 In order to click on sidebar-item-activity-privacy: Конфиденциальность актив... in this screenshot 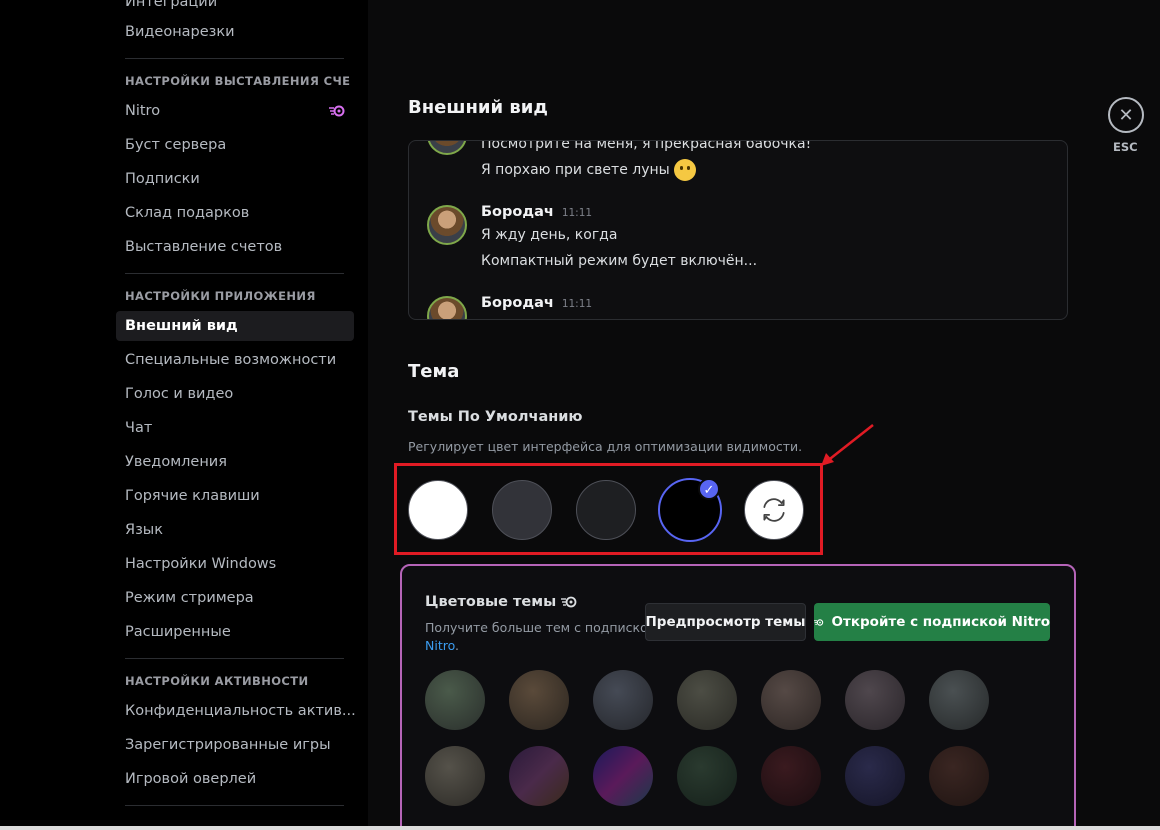, I will do `click(236, 711)`.